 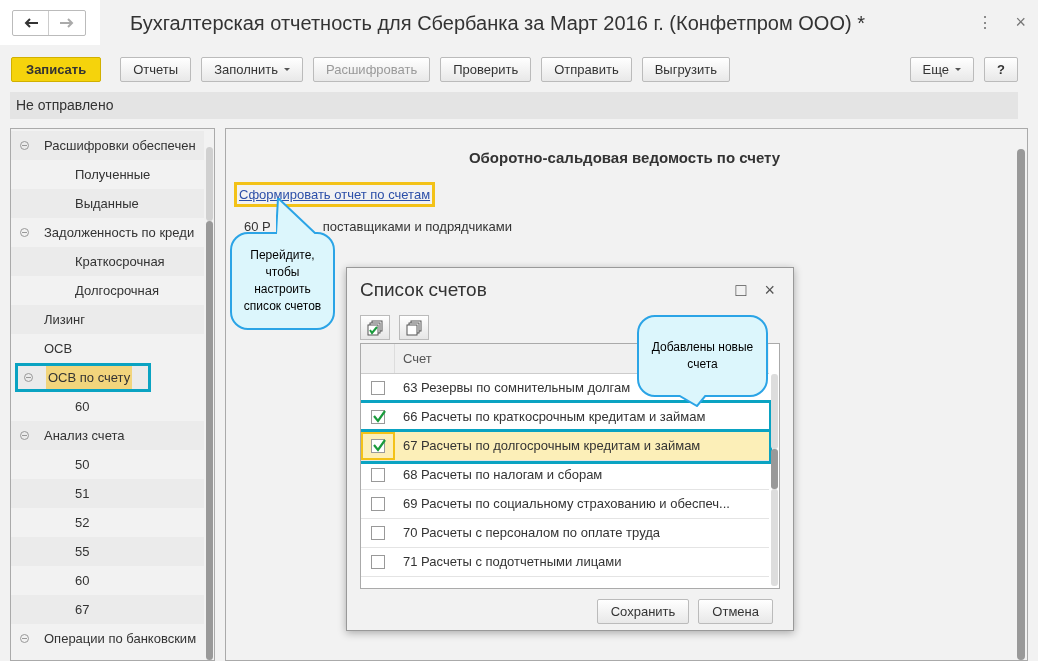 I want to click on toolbar-button: Выгрузить, so click(x=685, y=69).